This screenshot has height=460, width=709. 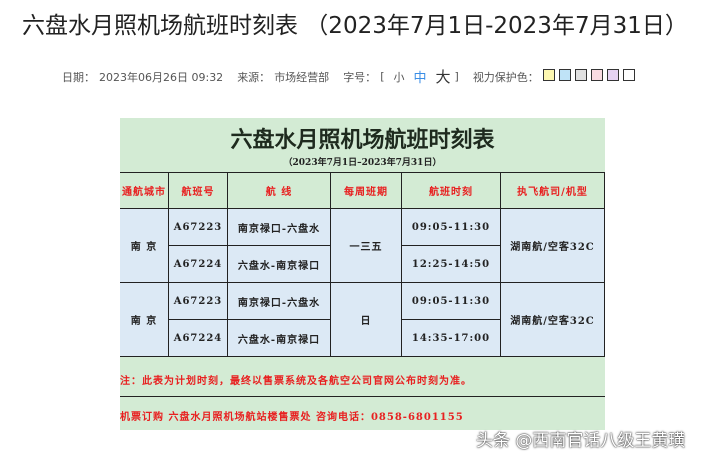 What do you see at coordinates (505, 77) in the screenshot?
I see `eye-care-label: 视力保护色：` at bounding box center [505, 77].